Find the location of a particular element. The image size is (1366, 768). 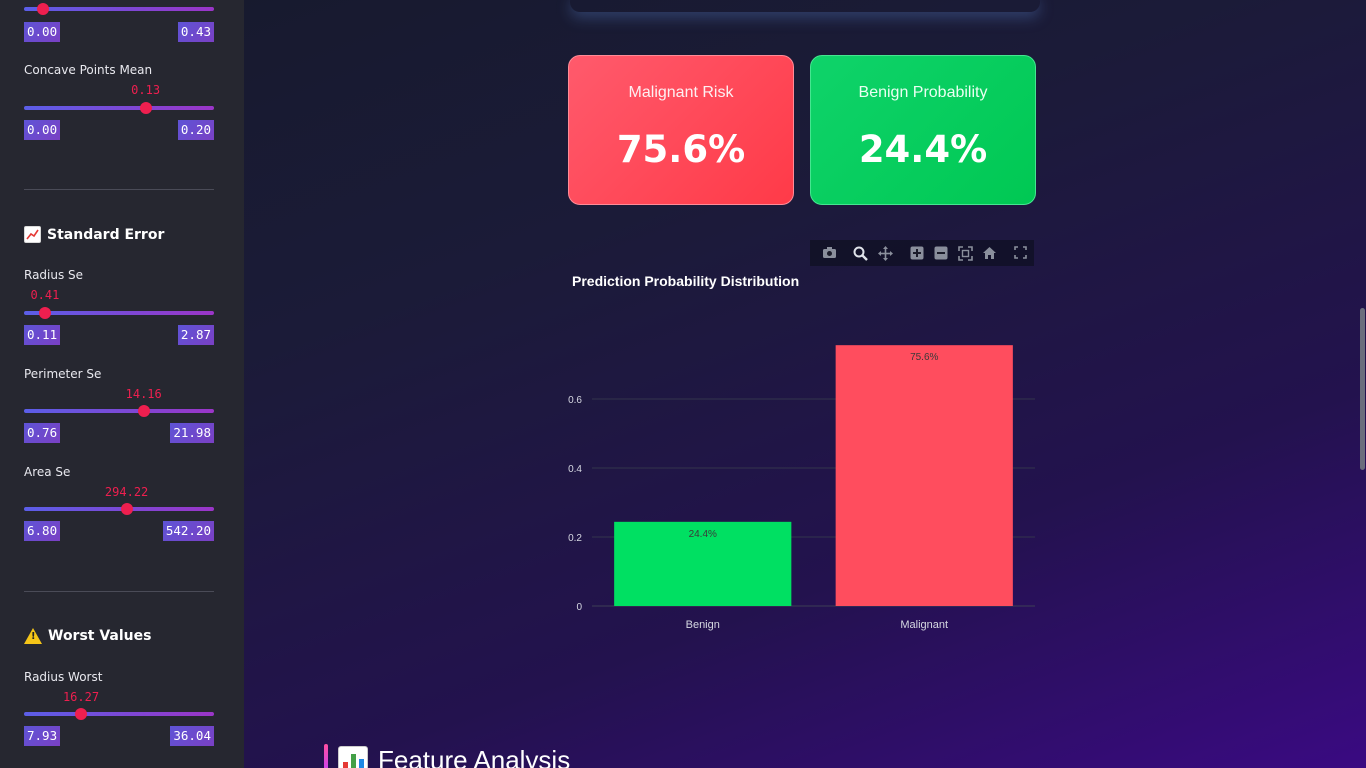

metric-title: Malignant Risk is located at coordinates (681, 92).